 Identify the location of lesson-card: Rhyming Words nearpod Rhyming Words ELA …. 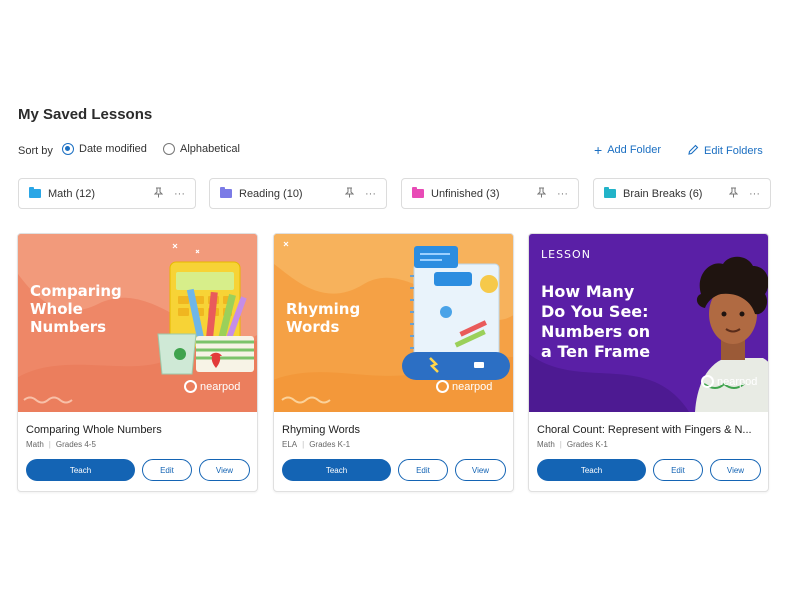
(393, 362).